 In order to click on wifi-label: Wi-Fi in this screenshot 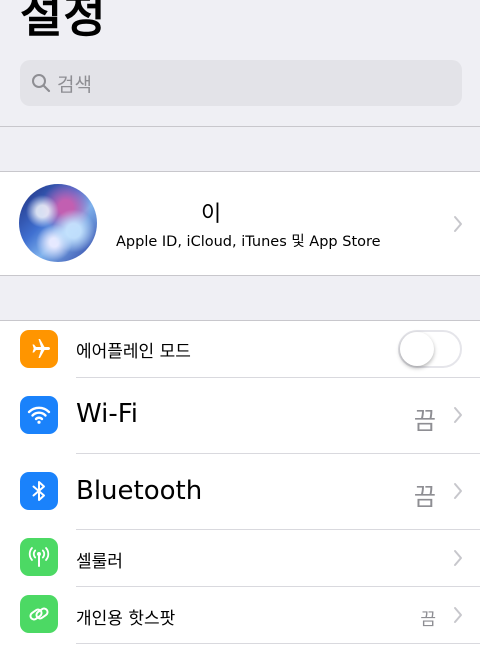, I will do `click(107, 414)`.